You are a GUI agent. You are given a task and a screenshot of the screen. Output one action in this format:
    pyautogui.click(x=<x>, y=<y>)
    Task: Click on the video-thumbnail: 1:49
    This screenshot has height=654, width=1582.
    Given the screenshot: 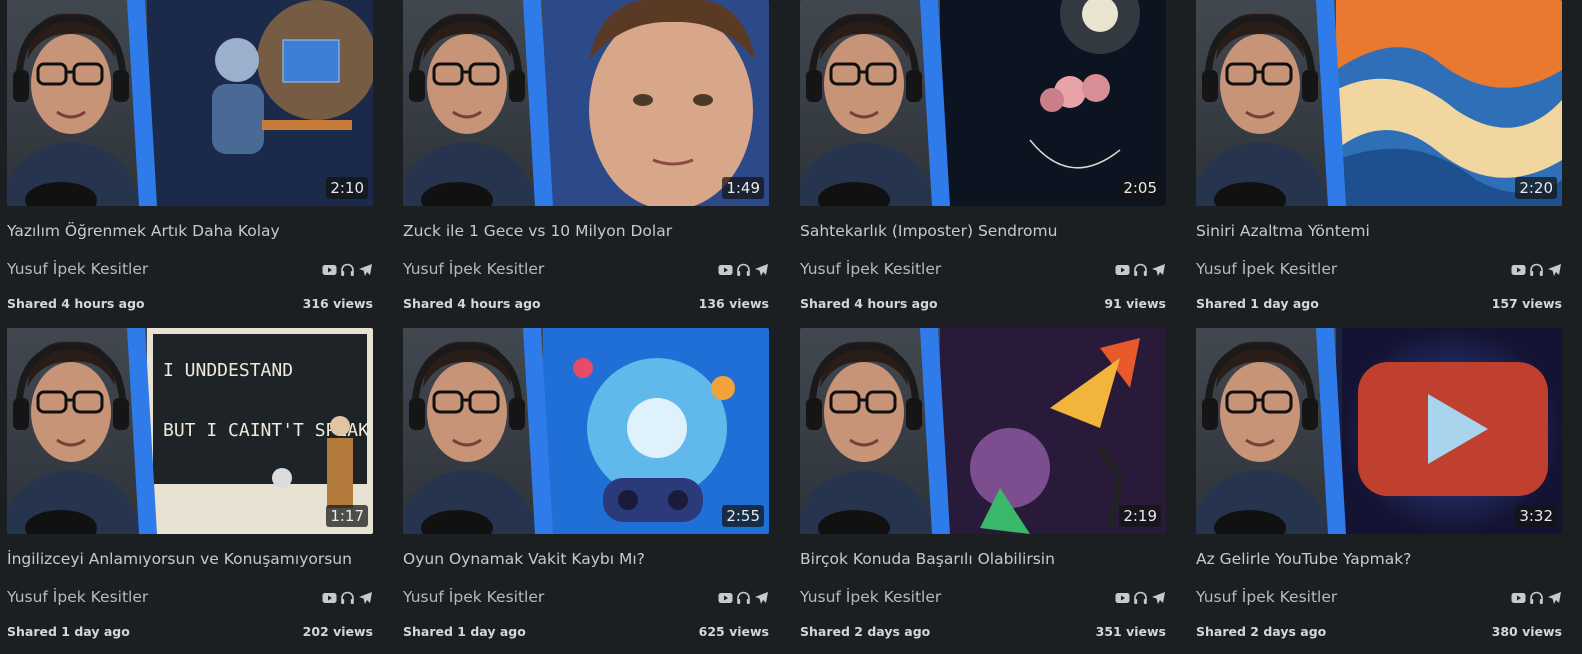 What is the action you would take?
    pyautogui.click(x=586, y=103)
    